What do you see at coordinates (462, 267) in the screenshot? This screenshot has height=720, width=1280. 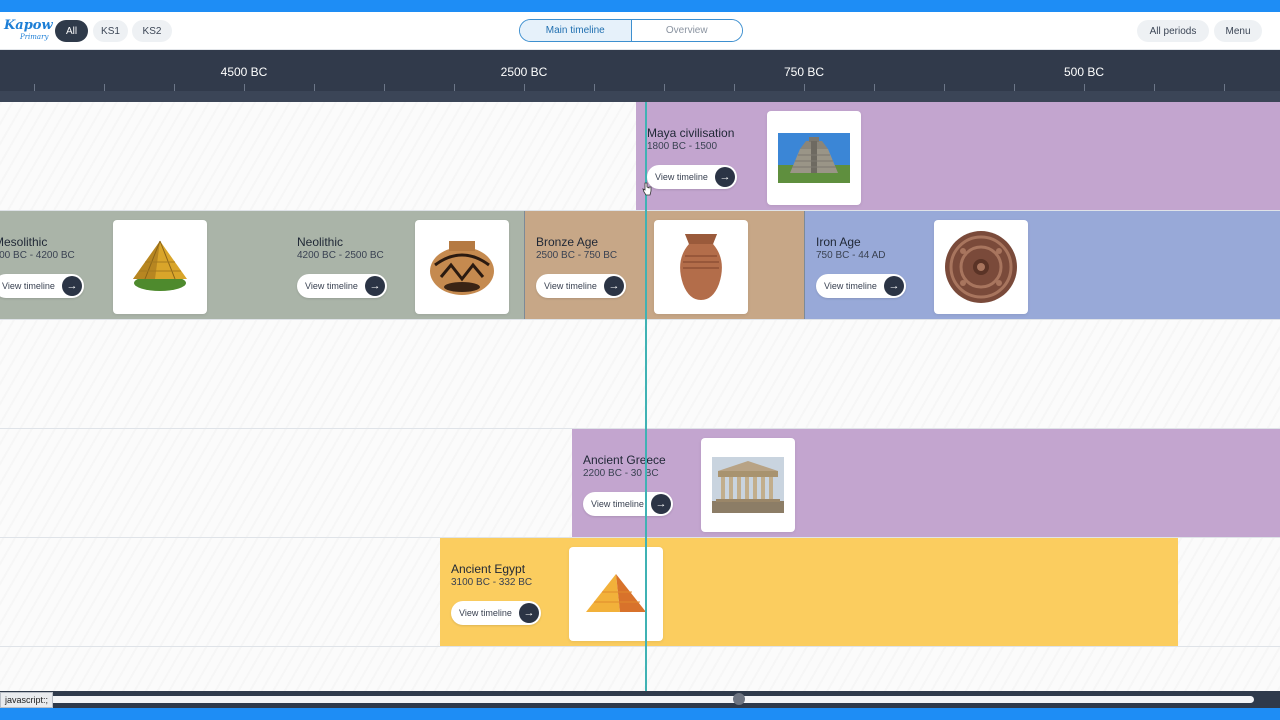 I see `neolithic-pot-image` at bounding box center [462, 267].